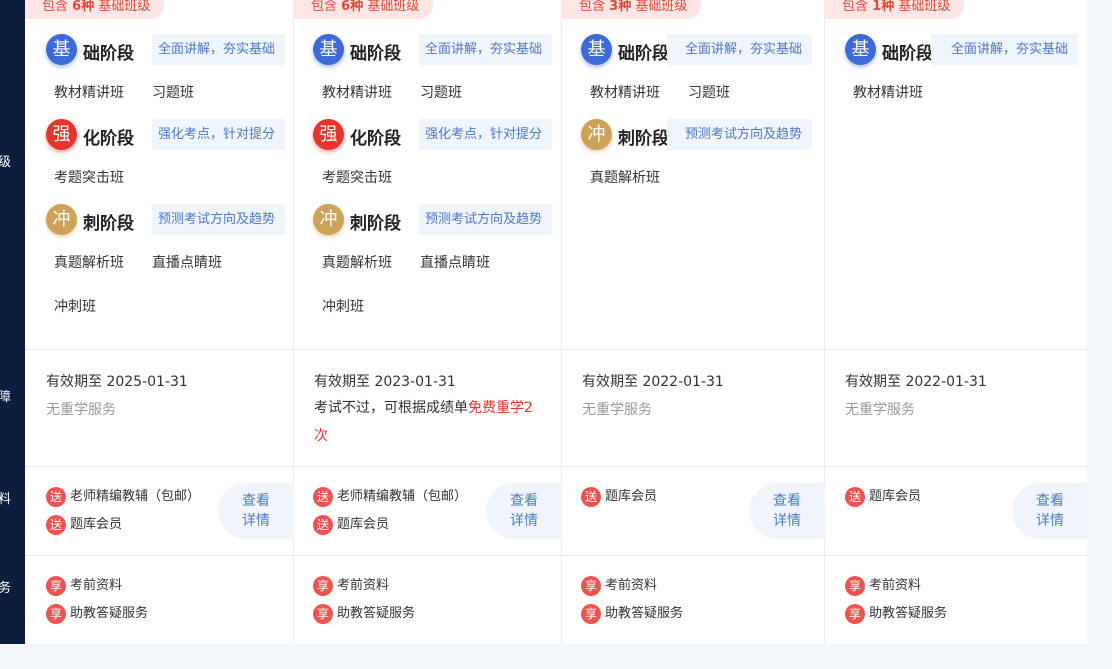  What do you see at coordinates (12, 500) in the screenshot?
I see `sidebar-label-gifts: 送料` at bounding box center [12, 500].